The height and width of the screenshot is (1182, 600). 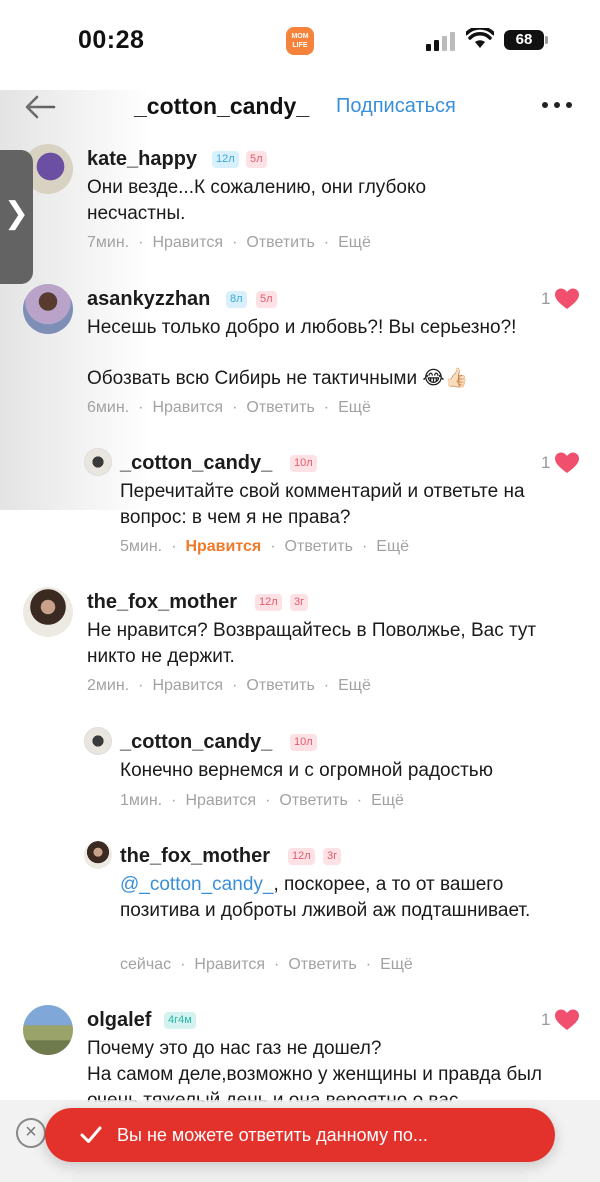 I want to click on battery-icon: 68, so click(x=524, y=40).